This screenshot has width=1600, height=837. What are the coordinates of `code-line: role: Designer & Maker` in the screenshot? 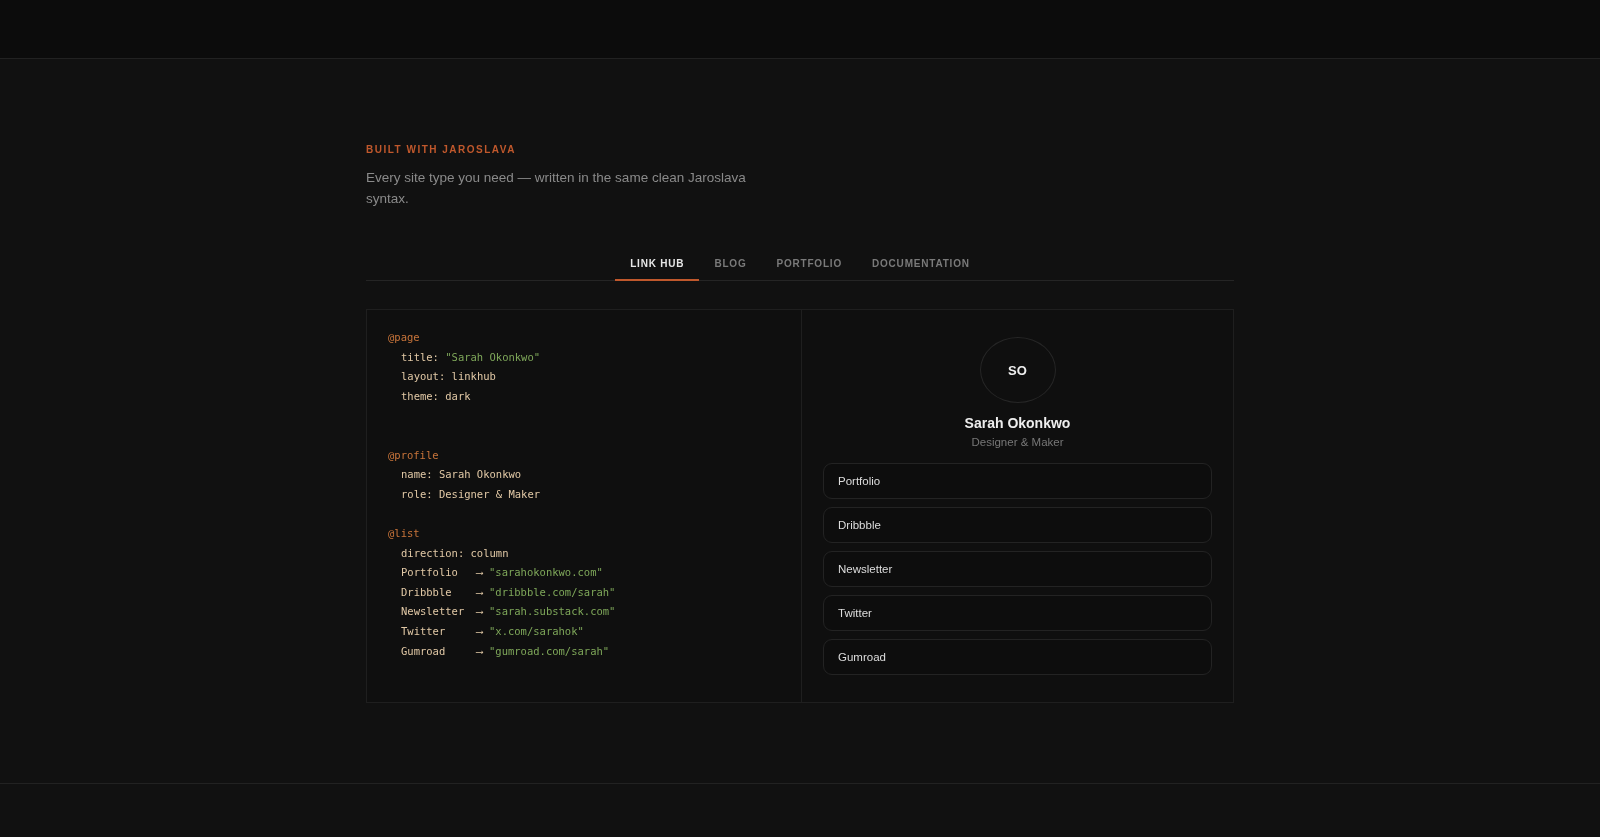 It's located at (470, 494).